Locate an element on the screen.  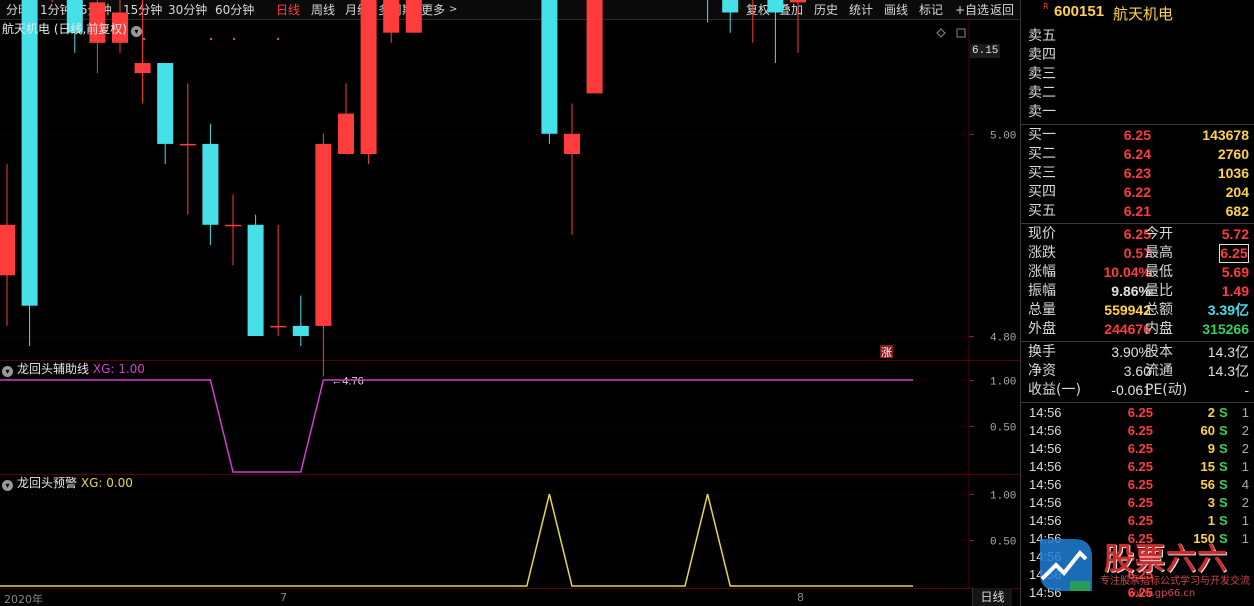
quote-row: 现价 6.25 今开 5.72 is located at coordinates (1137, 234).